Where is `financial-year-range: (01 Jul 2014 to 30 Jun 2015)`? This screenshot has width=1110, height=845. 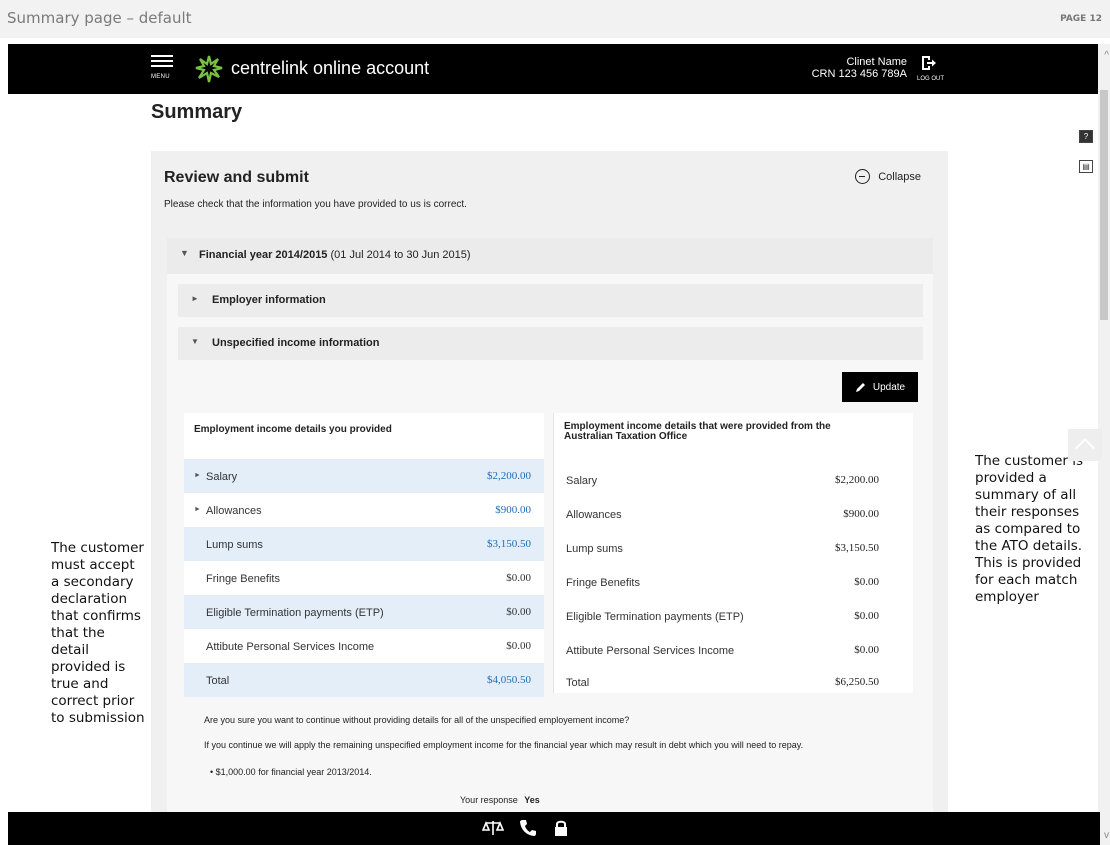 financial-year-range: (01 Jul 2014 to 30 Jun 2015) is located at coordinates (400, 255).